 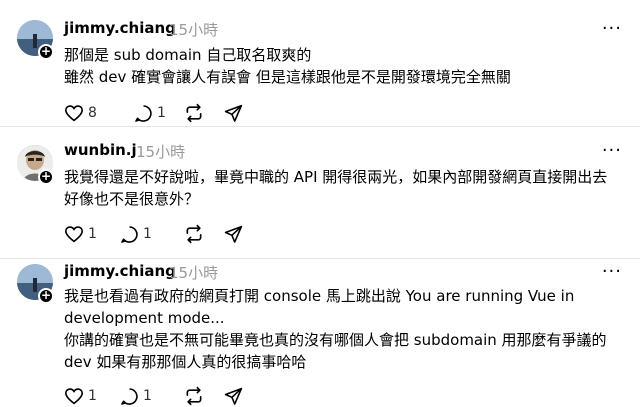 What do you see at coordinates (185, 362) in the screenshot?
I see `comment-line: dev 如果有那那個人真的很搞事哈哈` at bounding box center [185, 362].